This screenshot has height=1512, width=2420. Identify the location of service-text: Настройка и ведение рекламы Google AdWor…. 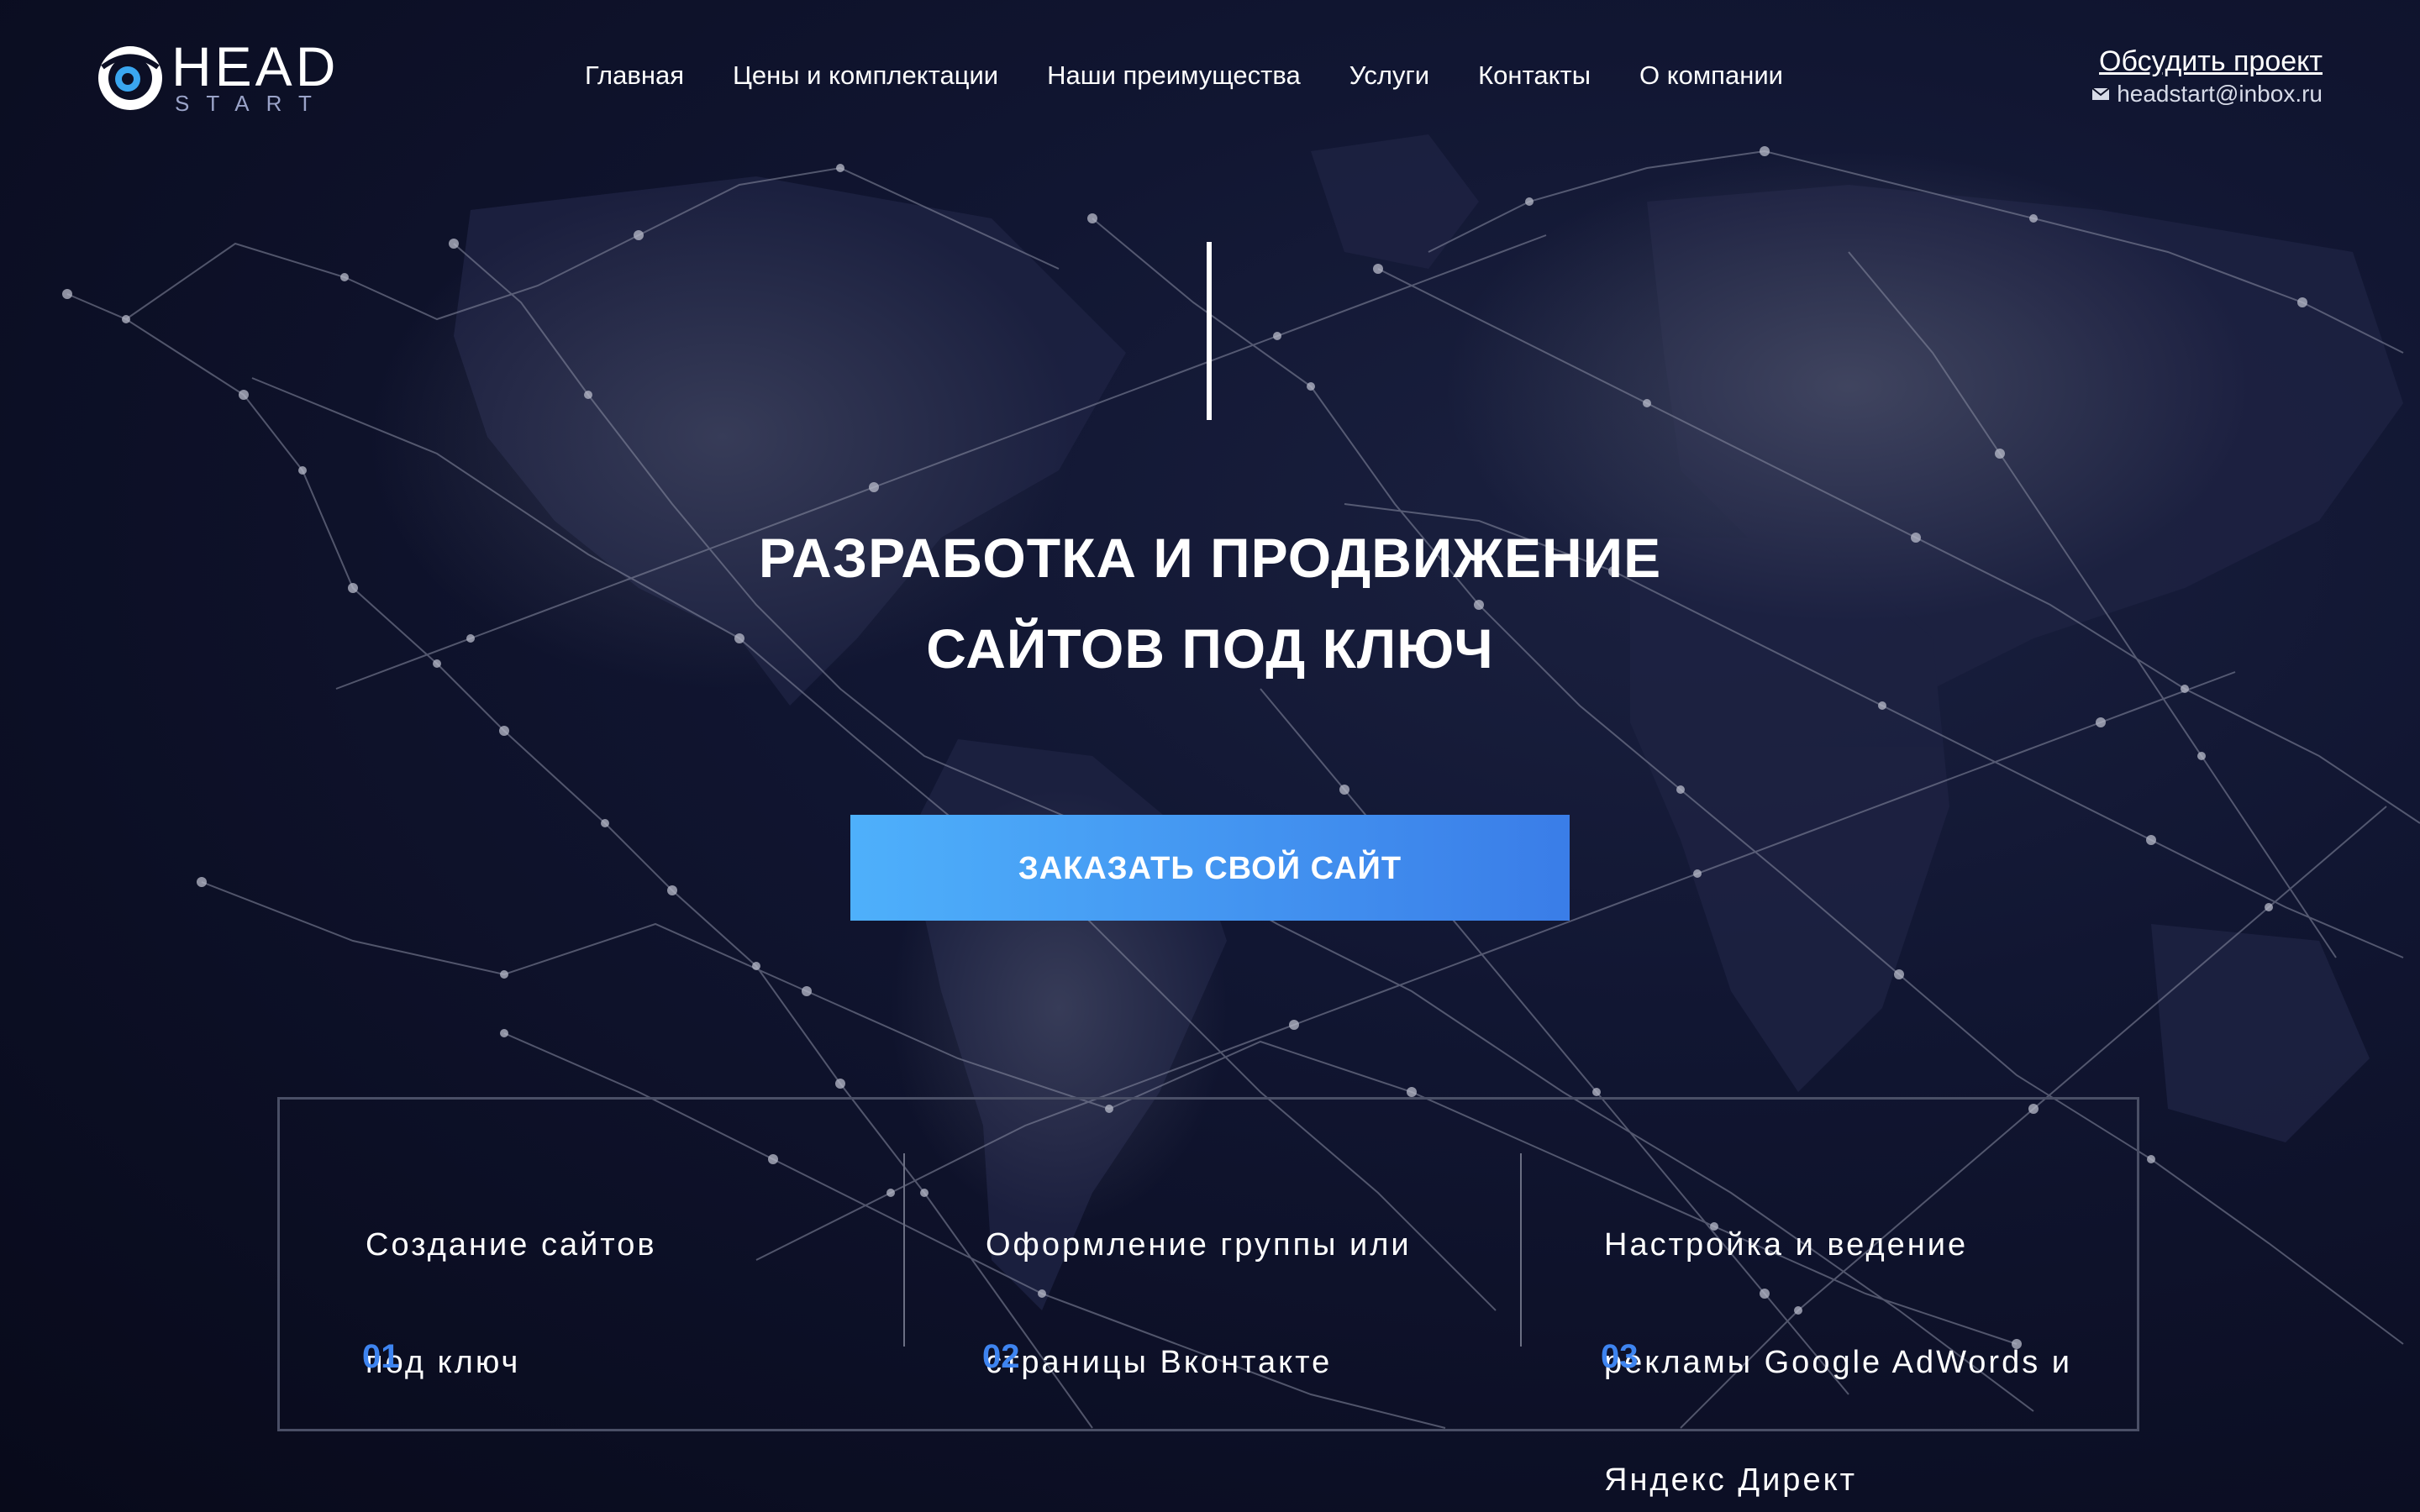
(1838, 1362).